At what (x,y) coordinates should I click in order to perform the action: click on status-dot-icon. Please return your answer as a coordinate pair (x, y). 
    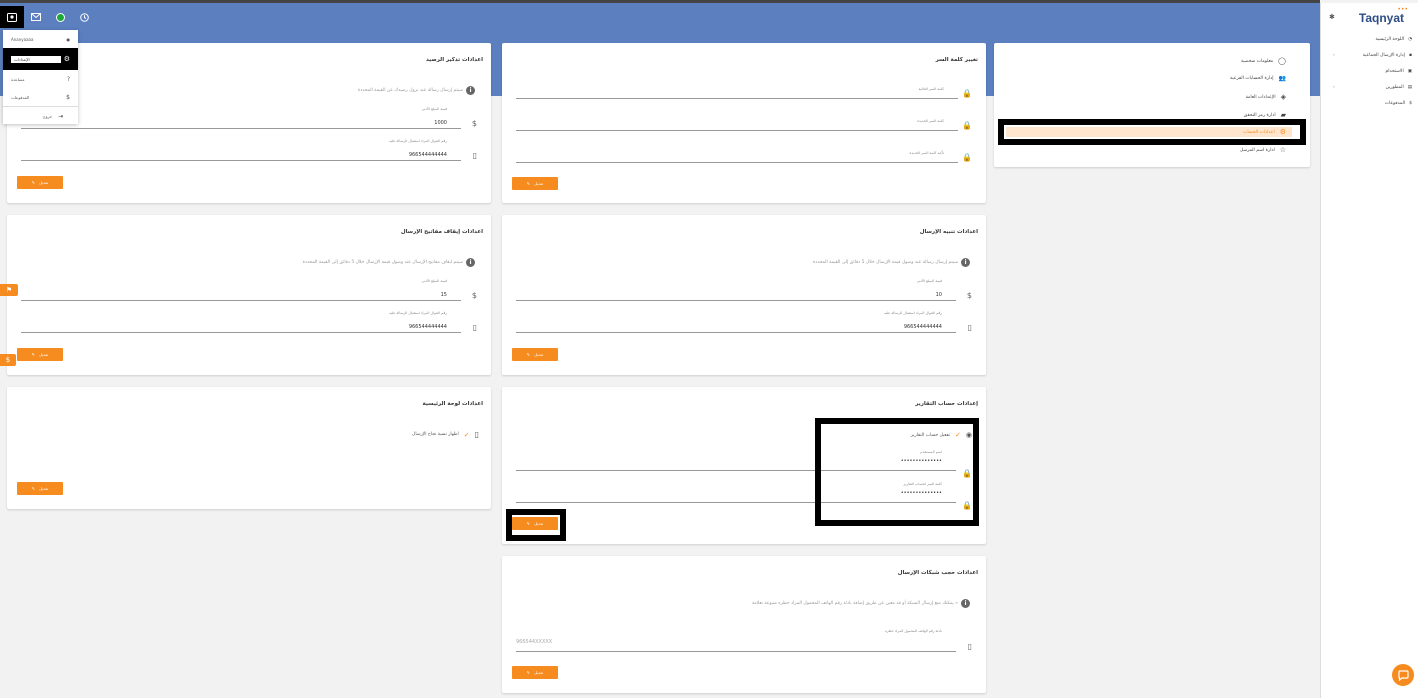
    Looking at the image, I should click on (60, 17).